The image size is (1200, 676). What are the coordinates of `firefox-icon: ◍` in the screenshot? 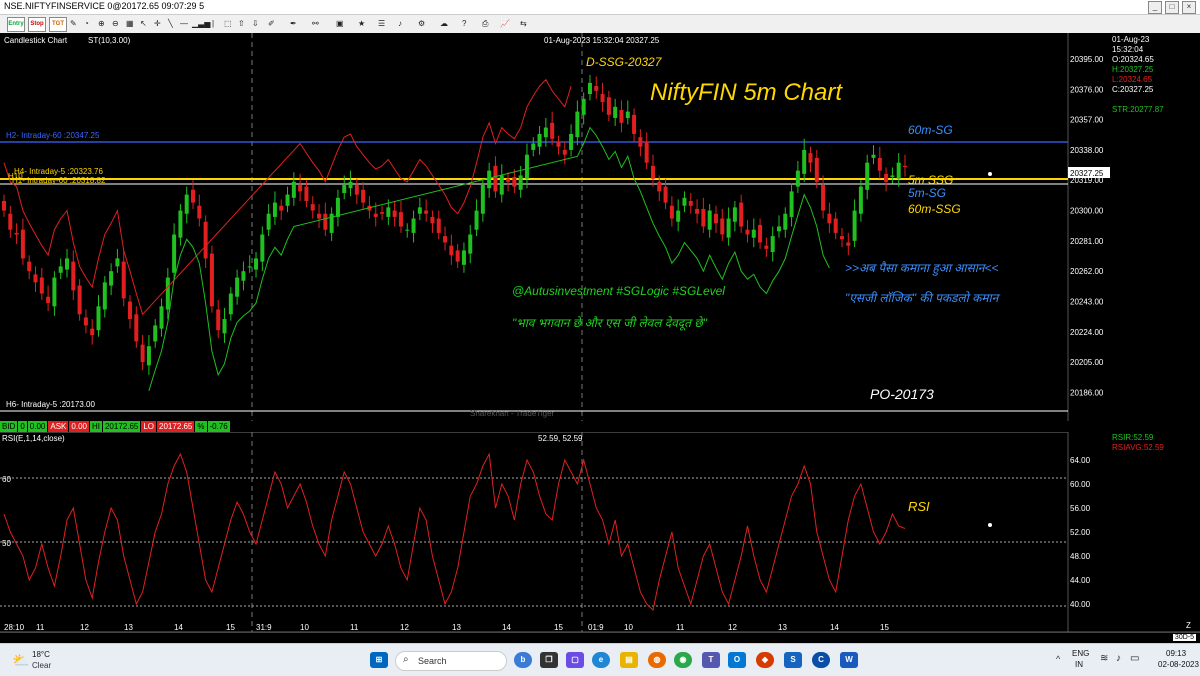 It's located at (657, 660).